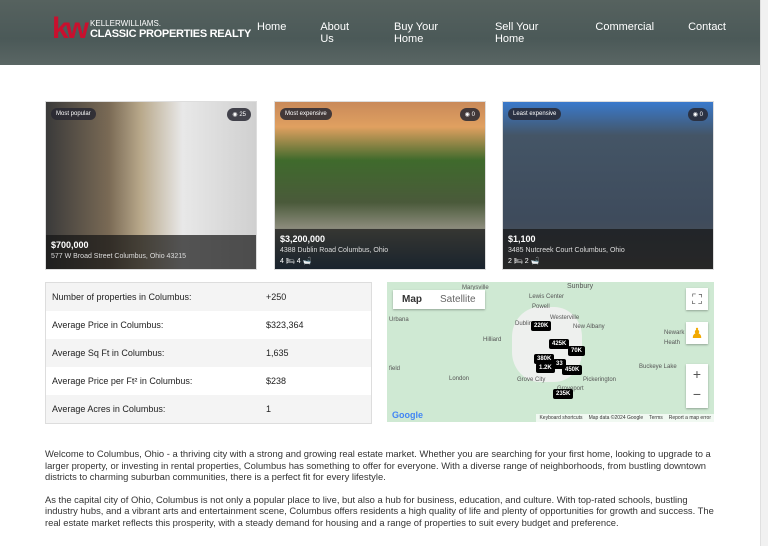  Describe the element at coordinates (276, 297) in the screenshot. I see `stat-value: +250` at that location.